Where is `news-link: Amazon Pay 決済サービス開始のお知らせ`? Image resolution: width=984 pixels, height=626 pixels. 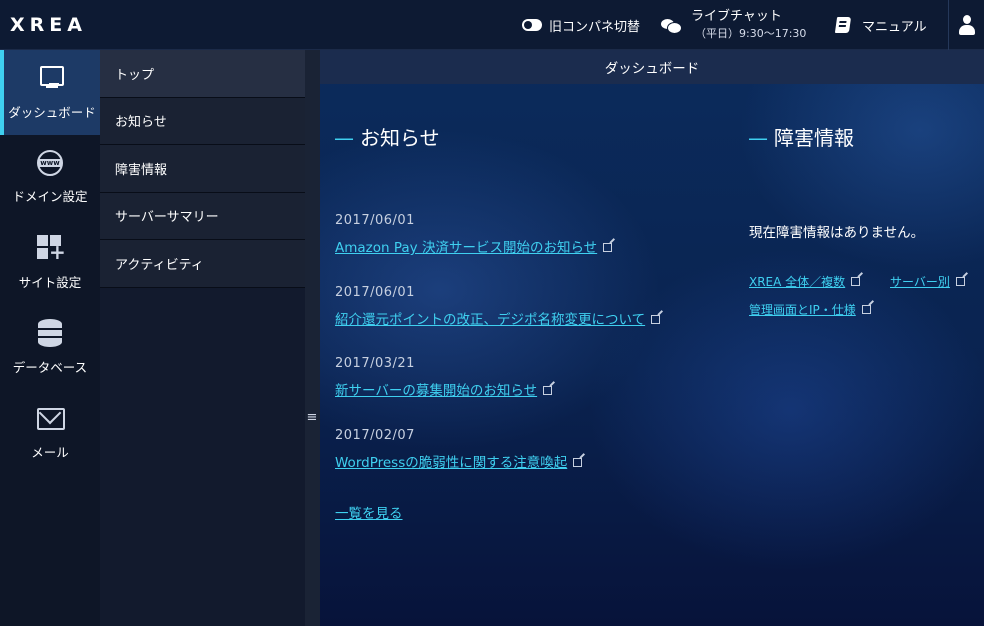
news-link: Amazon Pay 決済サービス開始のお知らせ is located at coordinates (474, 246).